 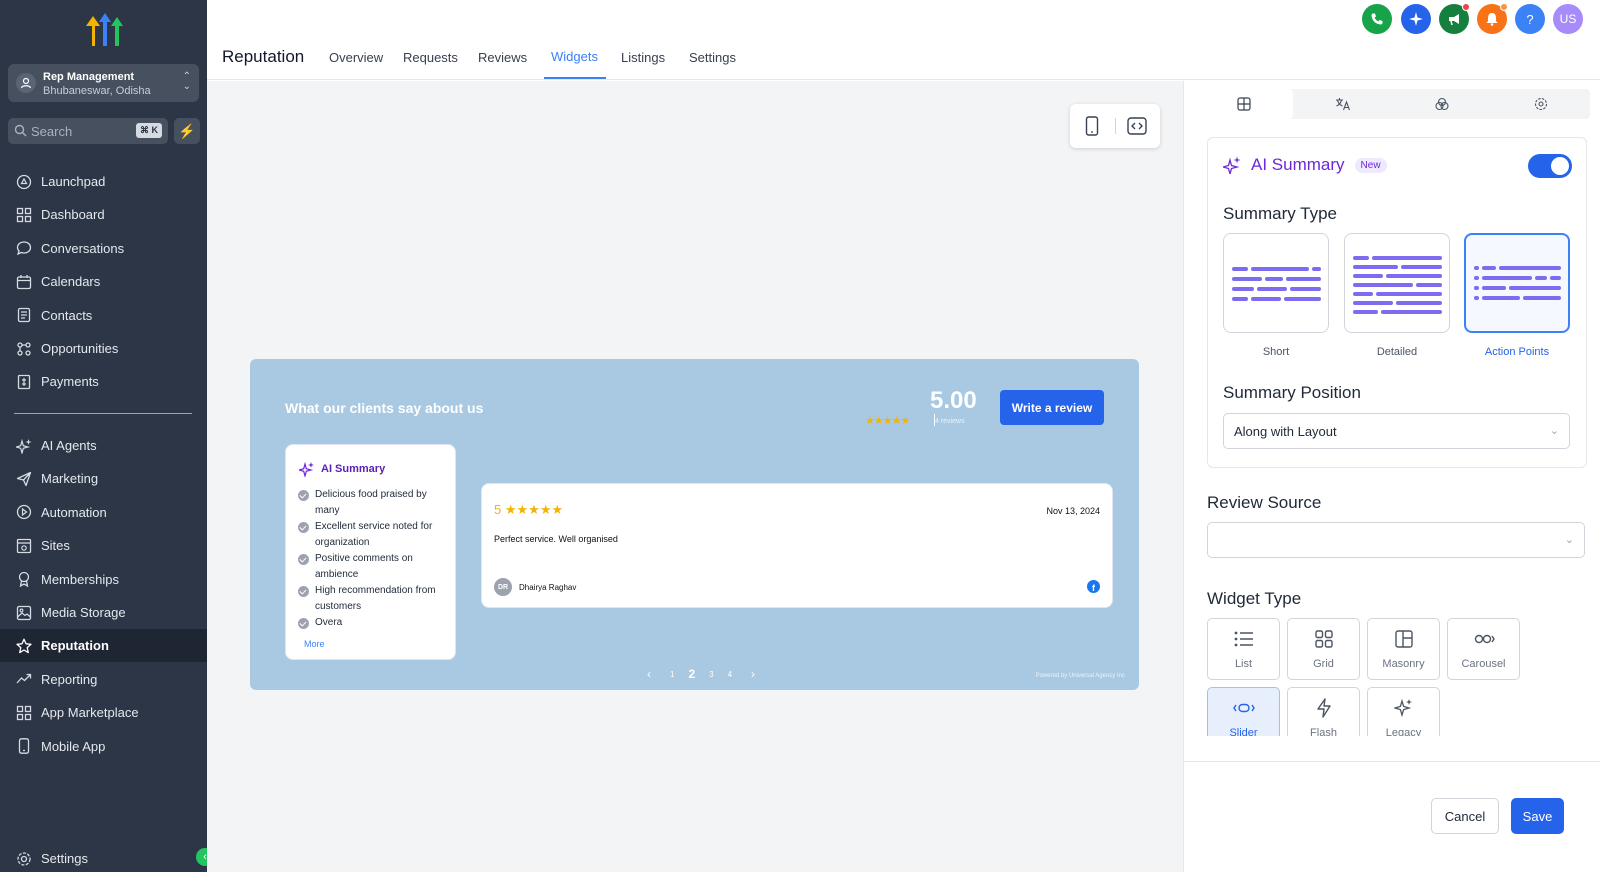 What do you see at coordinates (103, 445) in the screenshot?
I see `sidebar-item-ai-agents: AI Agents` at bounding box center [103, 445].